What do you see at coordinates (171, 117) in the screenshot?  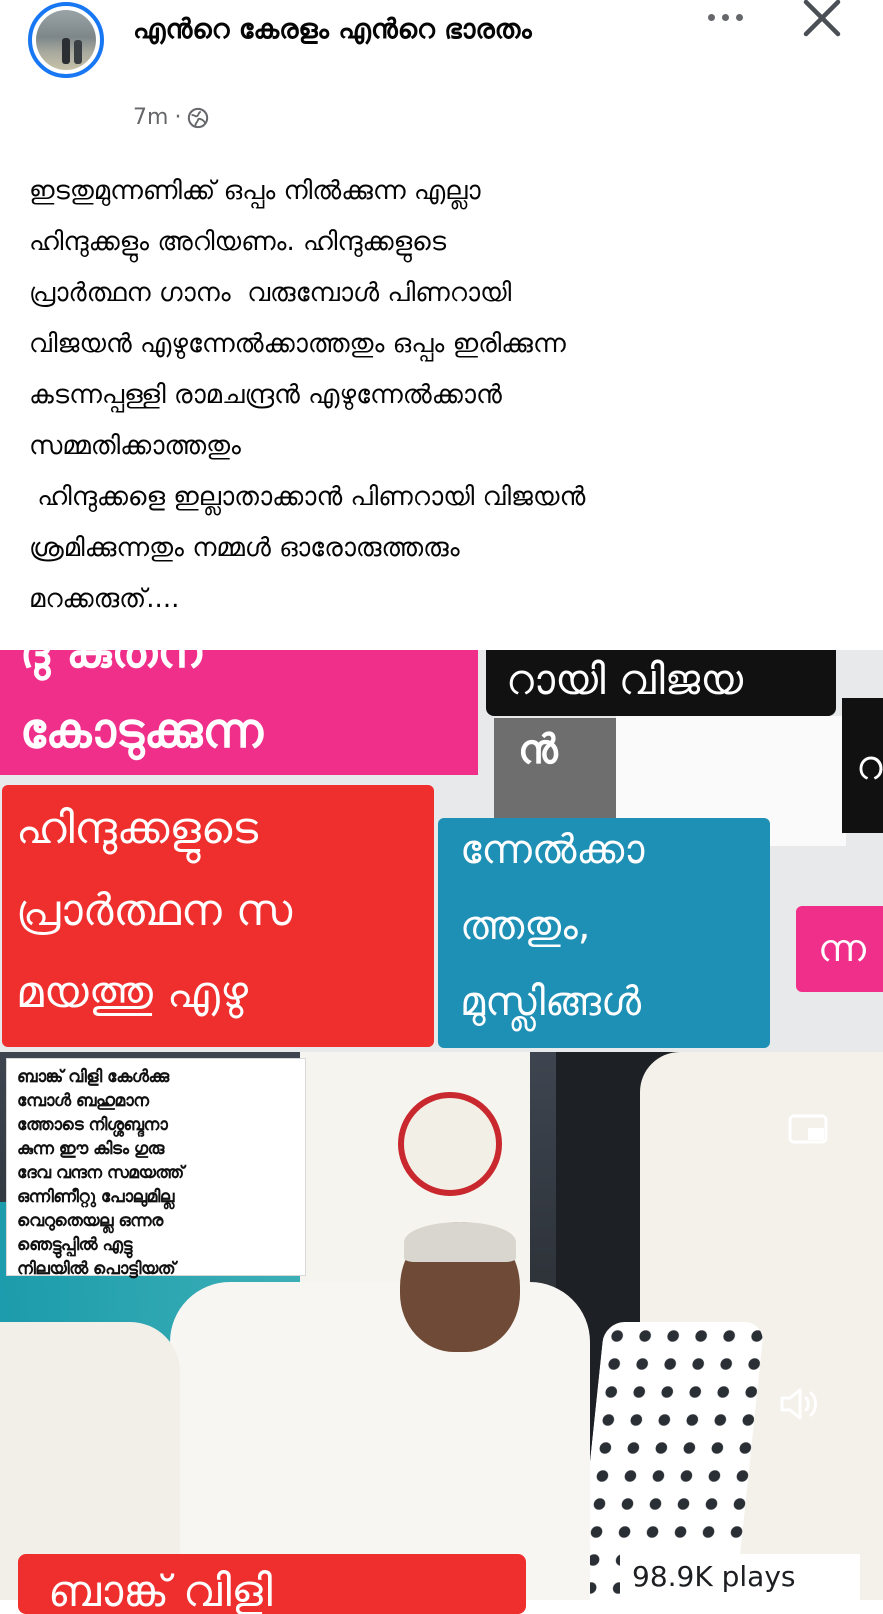 I see `post-meta: 7m ·` at bounding box center [171, 117].